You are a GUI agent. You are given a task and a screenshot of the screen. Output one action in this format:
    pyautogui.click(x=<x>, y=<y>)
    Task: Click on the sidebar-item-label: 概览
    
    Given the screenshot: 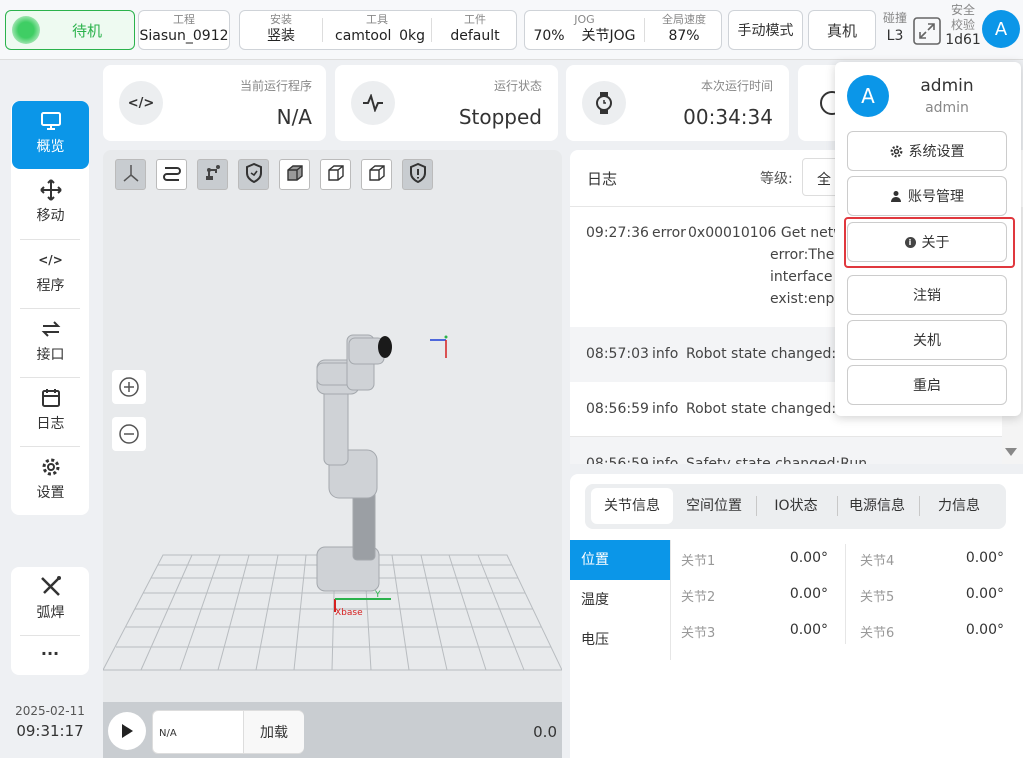 What is the action you would take?
    pyautogui.click(x=50, y=147)
    